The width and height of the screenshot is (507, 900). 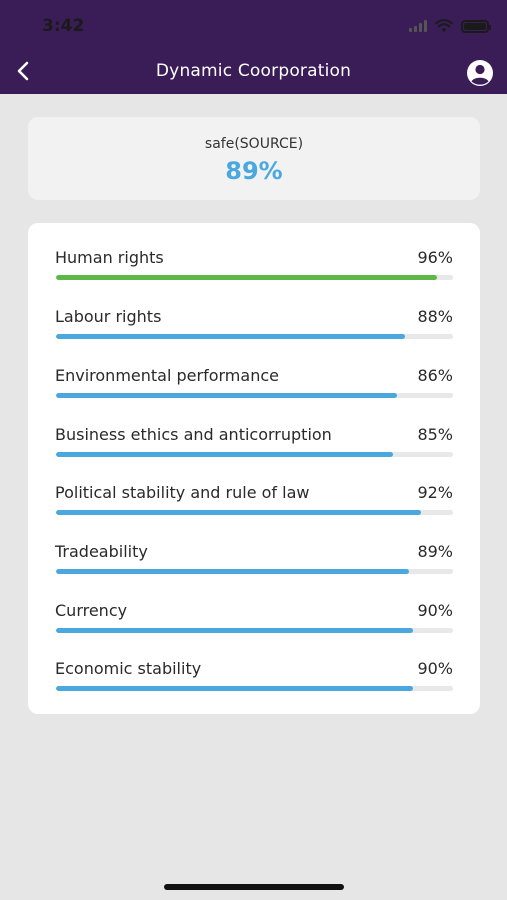 What do you see at coordinates (63, 26) in the screenshot?
I see `status-time: 3:42` at bounding box center [63, 26].